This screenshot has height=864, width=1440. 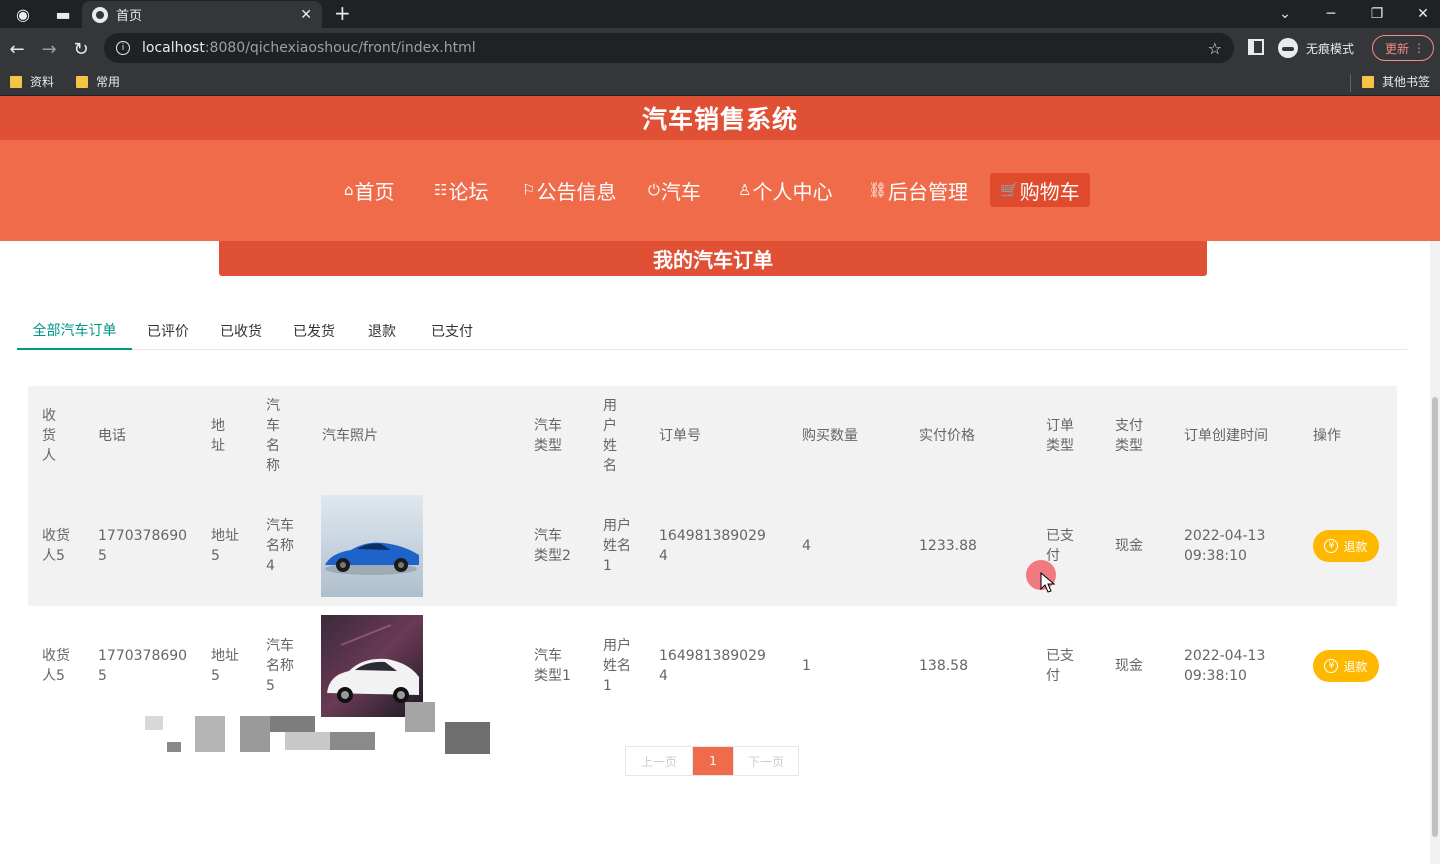 What do you see at coordinates (49, 49) in the screenshot?
I see `forward-arrow-icon: →` at bounding box center [49, 49].